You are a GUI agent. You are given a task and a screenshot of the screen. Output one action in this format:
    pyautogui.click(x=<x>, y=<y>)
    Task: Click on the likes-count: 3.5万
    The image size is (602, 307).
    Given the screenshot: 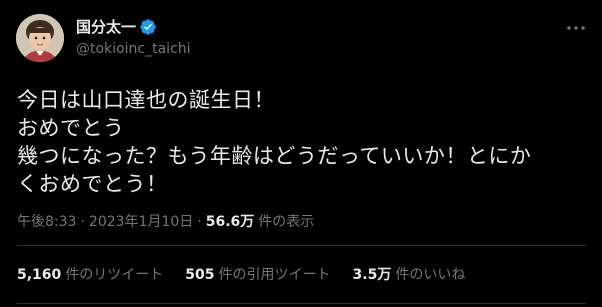 What is the action you would take?
    pyautogui.click(x=372, y=275)
    